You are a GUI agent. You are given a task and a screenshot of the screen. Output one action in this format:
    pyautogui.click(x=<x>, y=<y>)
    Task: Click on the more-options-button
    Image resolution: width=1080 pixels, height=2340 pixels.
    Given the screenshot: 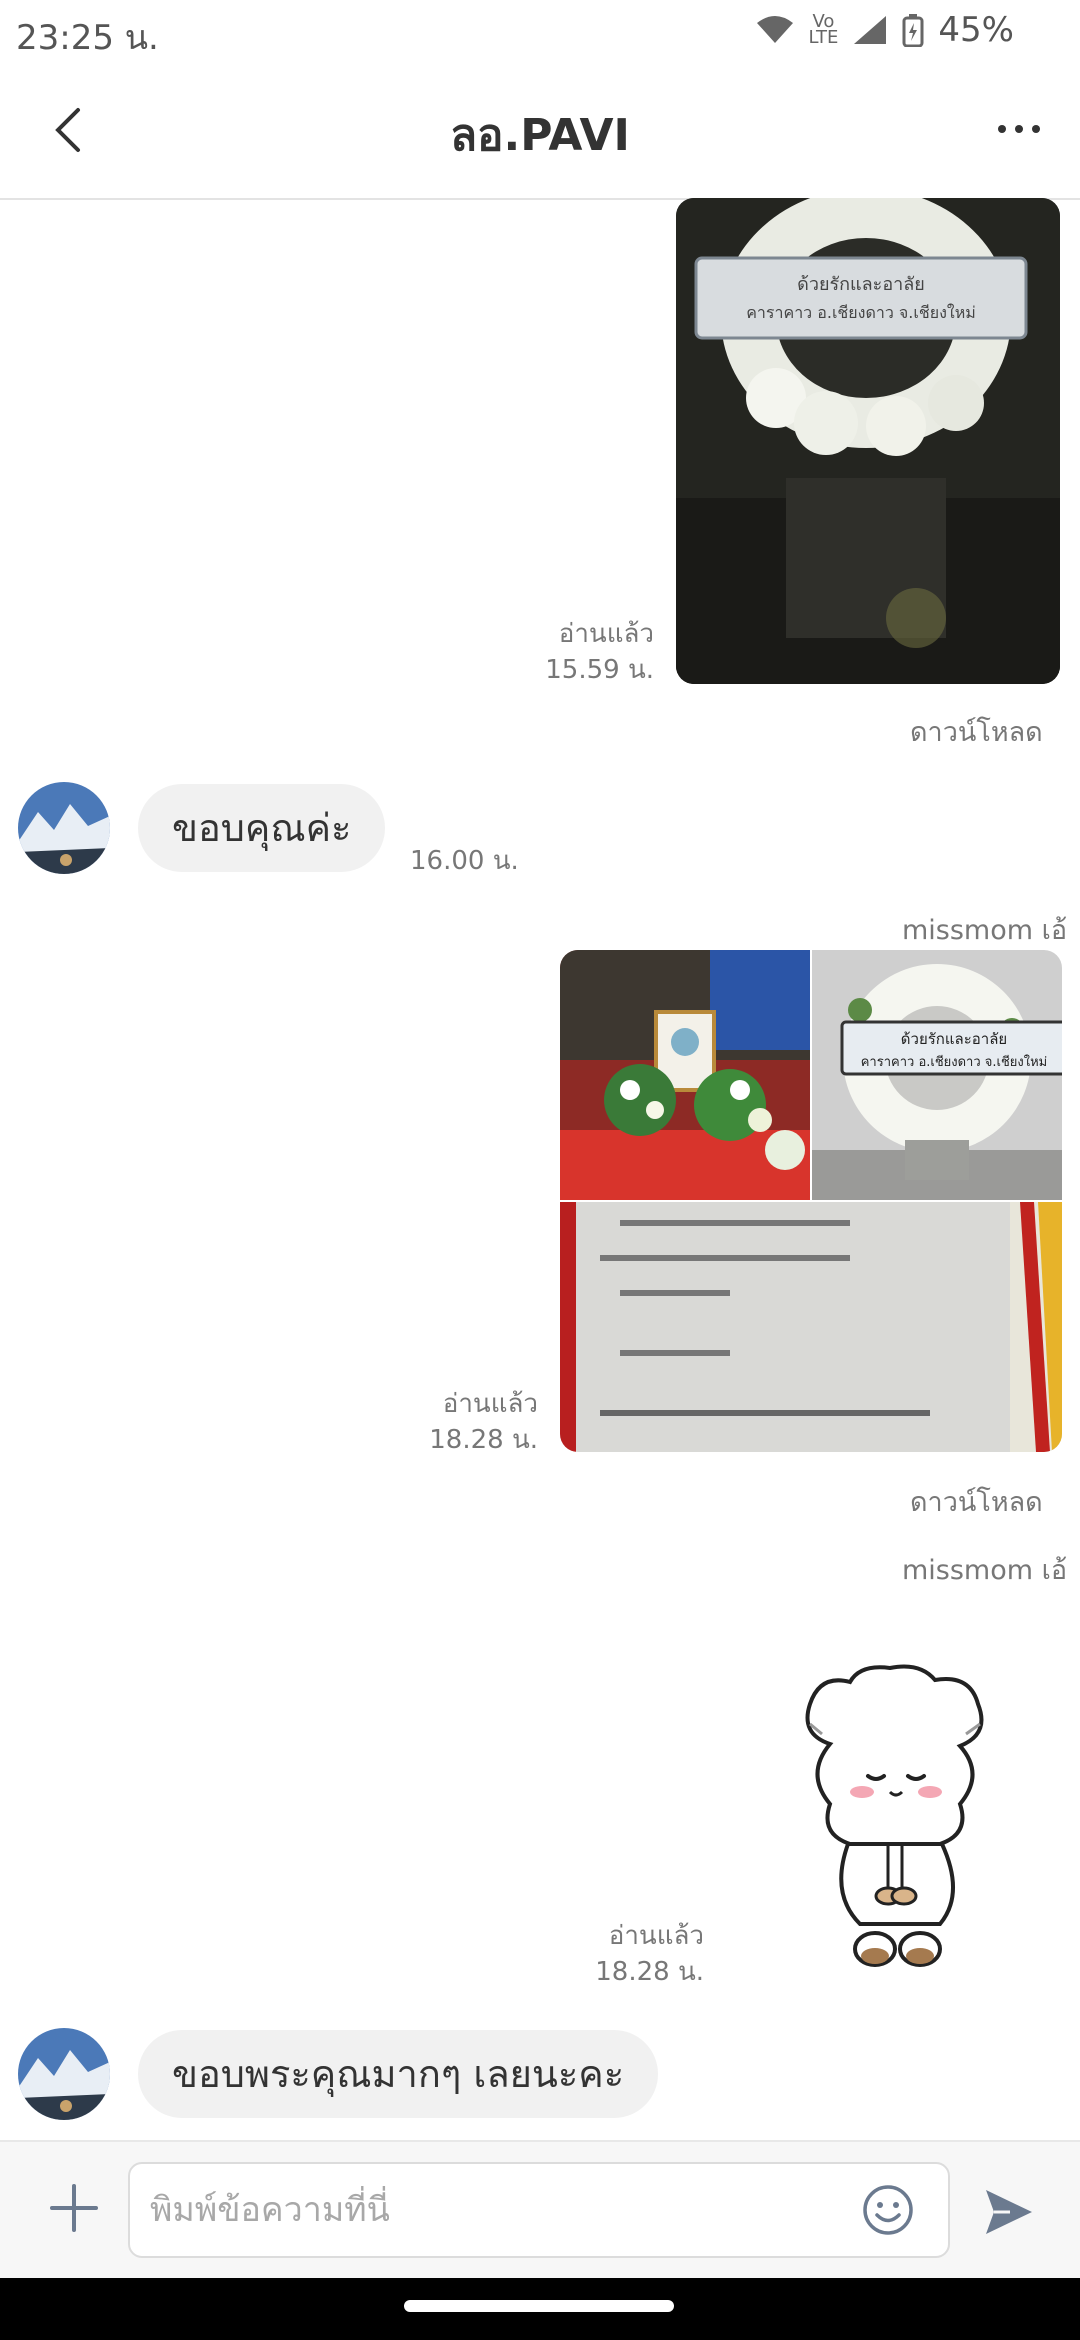 What is the action you would take?
    pyautogui.click(x=1019, y=129)
    